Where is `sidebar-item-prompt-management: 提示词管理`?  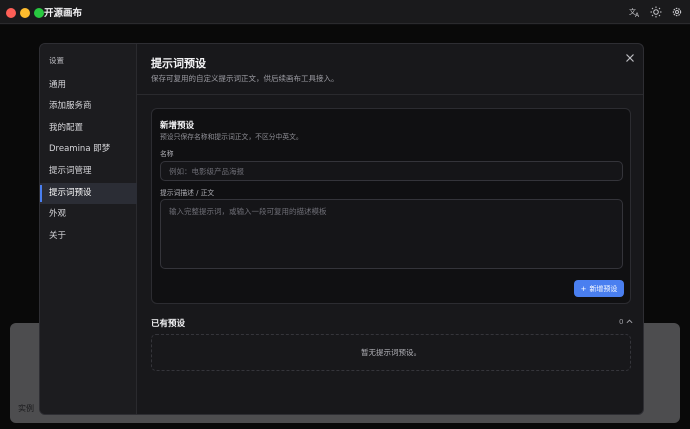 sidebar-item-prompt-management: 提示词管理 is located at coordinates (88, 171).